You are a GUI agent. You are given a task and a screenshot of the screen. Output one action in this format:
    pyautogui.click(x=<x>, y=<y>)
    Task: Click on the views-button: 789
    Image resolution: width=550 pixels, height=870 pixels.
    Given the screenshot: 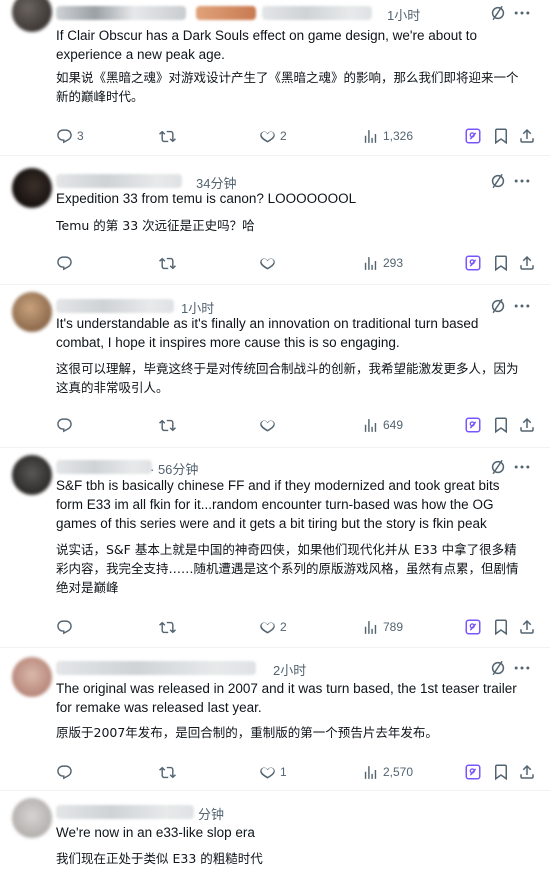 What is the action you would take?
    pyautogui.click(x=382, y=627)
    